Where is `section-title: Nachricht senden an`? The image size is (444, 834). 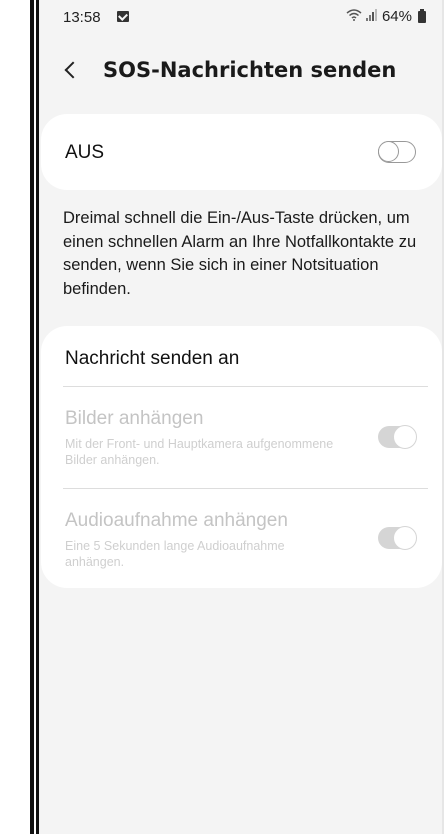
section-title: Nachricht senden an is located at coordinates (152, 358).